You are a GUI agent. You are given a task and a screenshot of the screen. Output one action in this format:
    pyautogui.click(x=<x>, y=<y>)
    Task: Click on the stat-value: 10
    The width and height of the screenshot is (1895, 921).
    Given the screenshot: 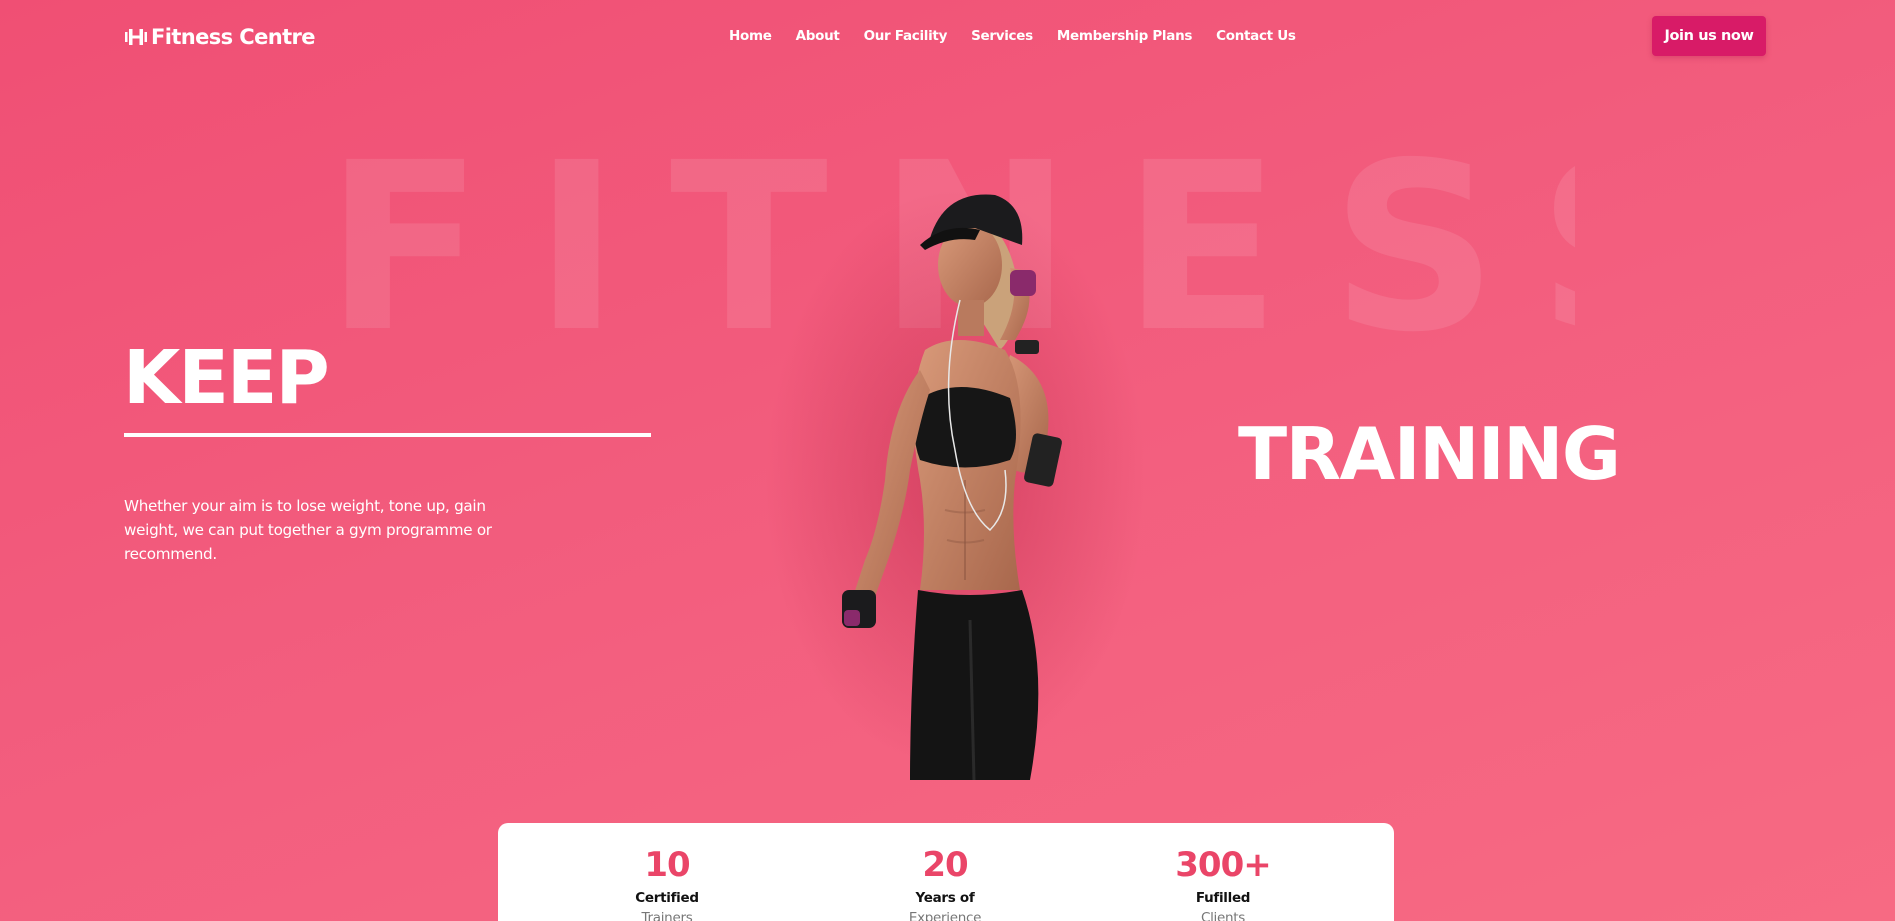 What is the action you would take?
    pyautogui.click(x=667, y=865)
    